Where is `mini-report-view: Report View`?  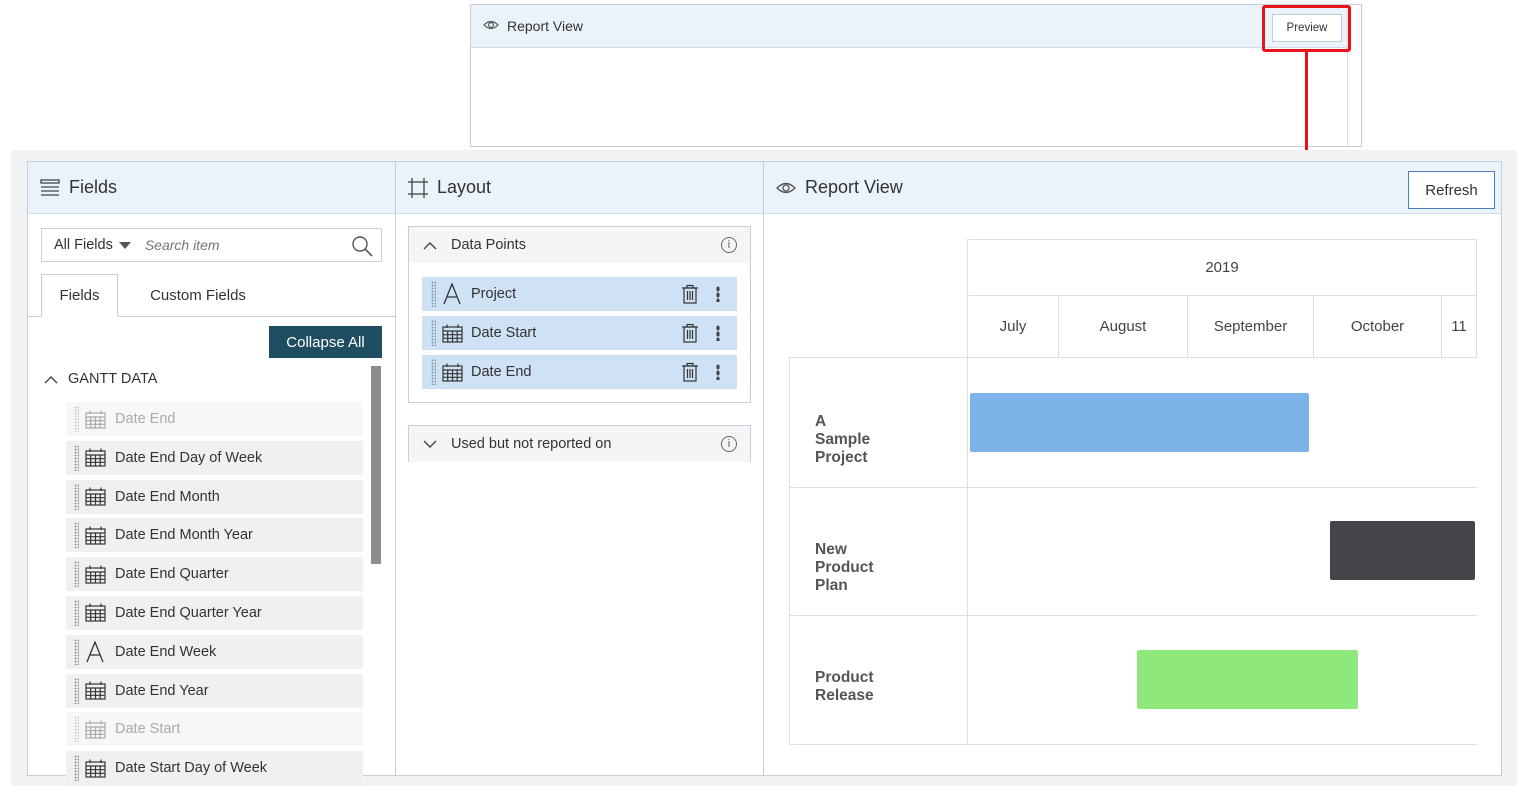 mini-report-view: Report View is located at coordinates (916, 75).